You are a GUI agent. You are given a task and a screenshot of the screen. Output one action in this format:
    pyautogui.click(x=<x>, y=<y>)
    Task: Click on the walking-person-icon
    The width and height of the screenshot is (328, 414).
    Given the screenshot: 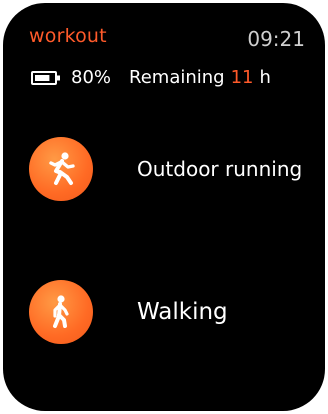 What is the action you would take?
    pyautogui.click(x=61, y=312)
    